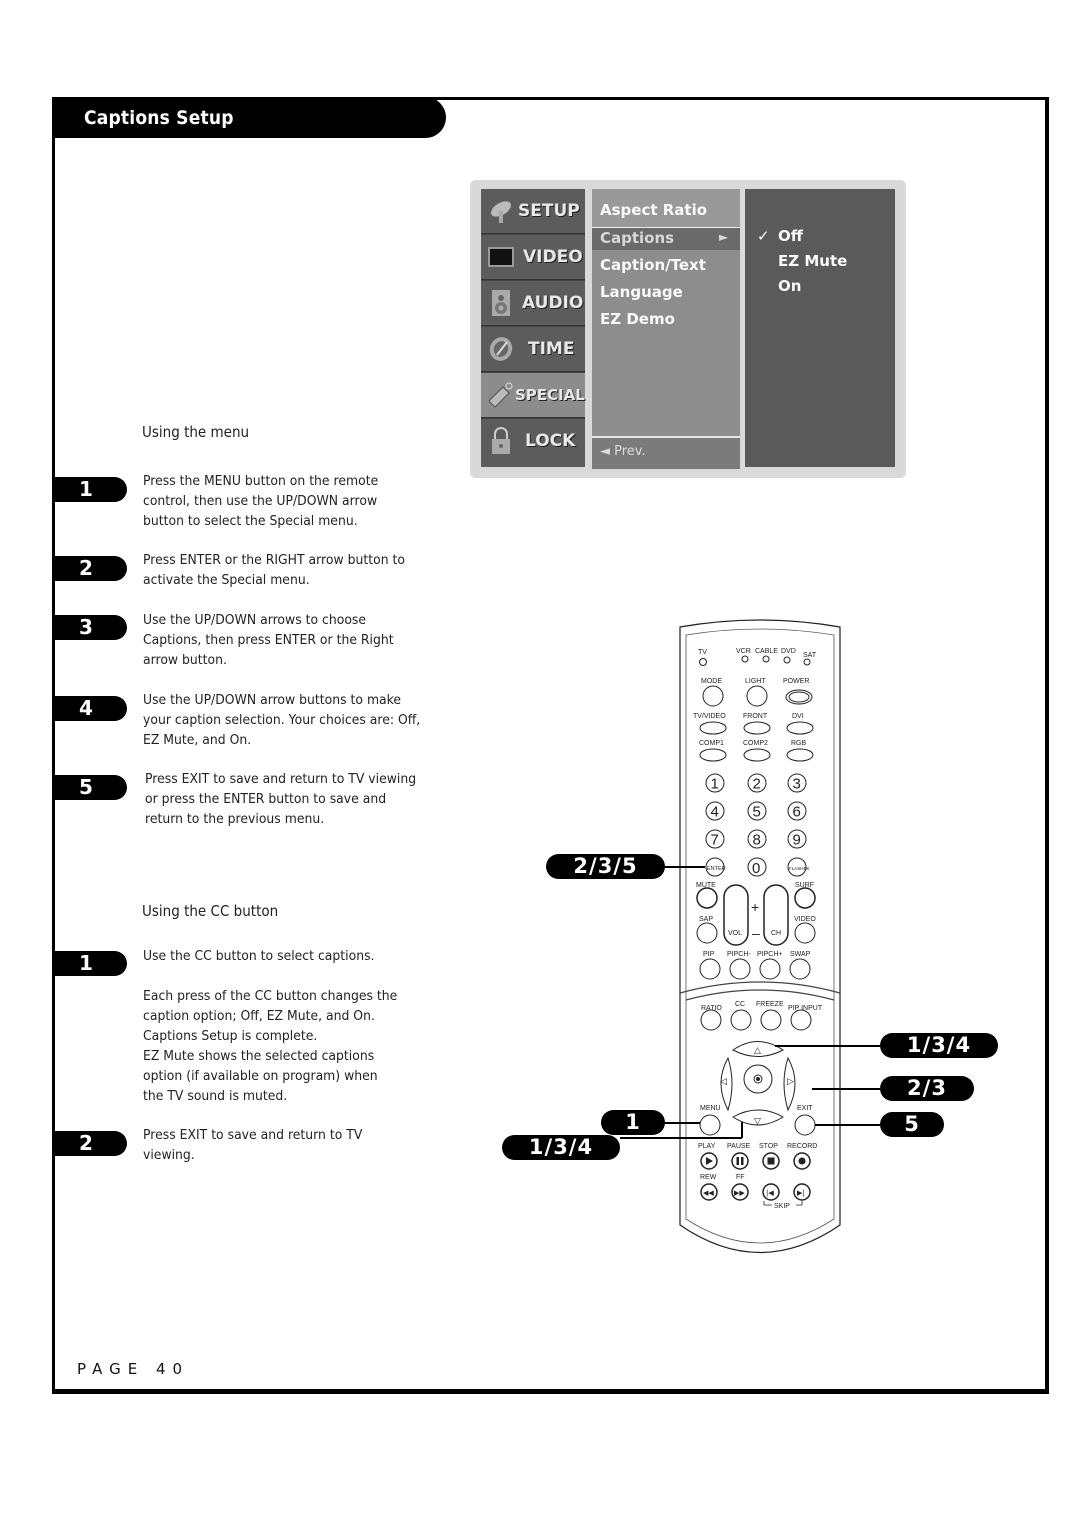 The width and height of the screenshot is (1080, 1528). What do you see at coordinates (757, 755) in the screenshot?
I see `comp2-button` at bounding box center [757, 755].